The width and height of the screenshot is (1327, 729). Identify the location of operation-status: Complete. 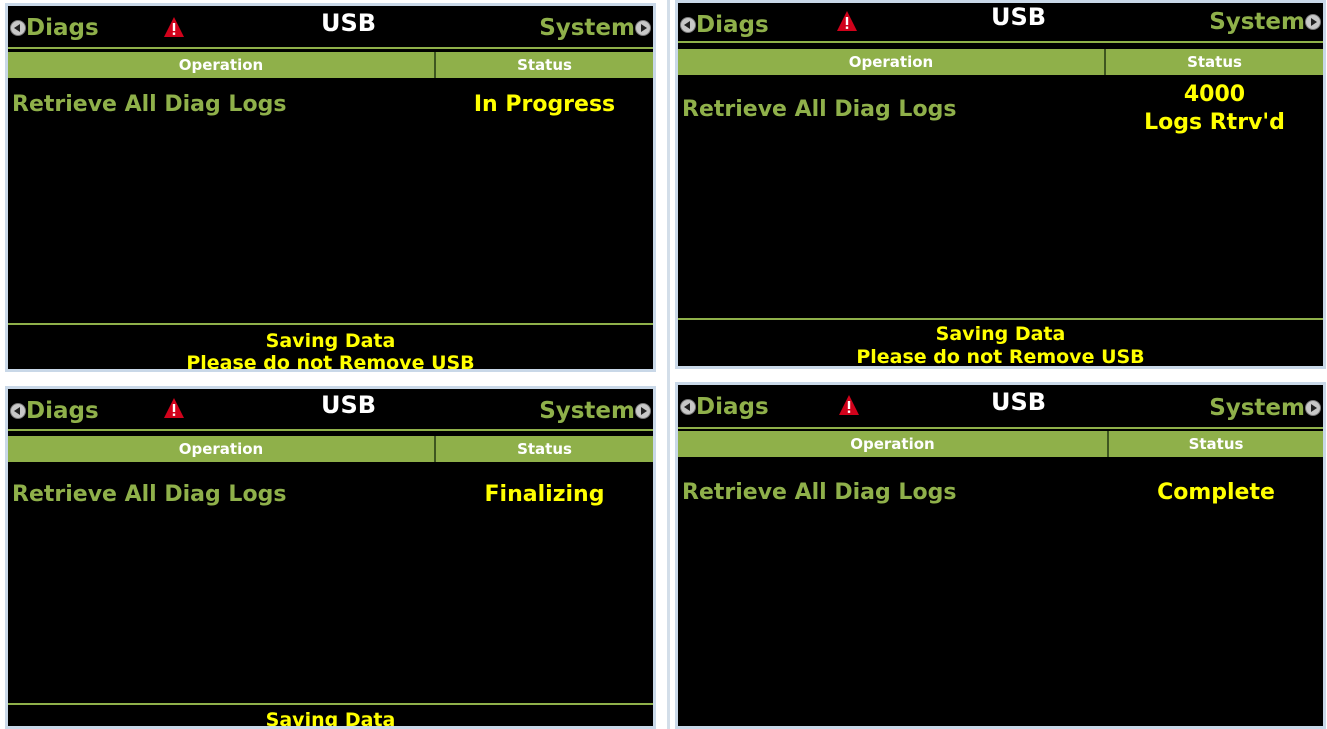
(1216, 492).